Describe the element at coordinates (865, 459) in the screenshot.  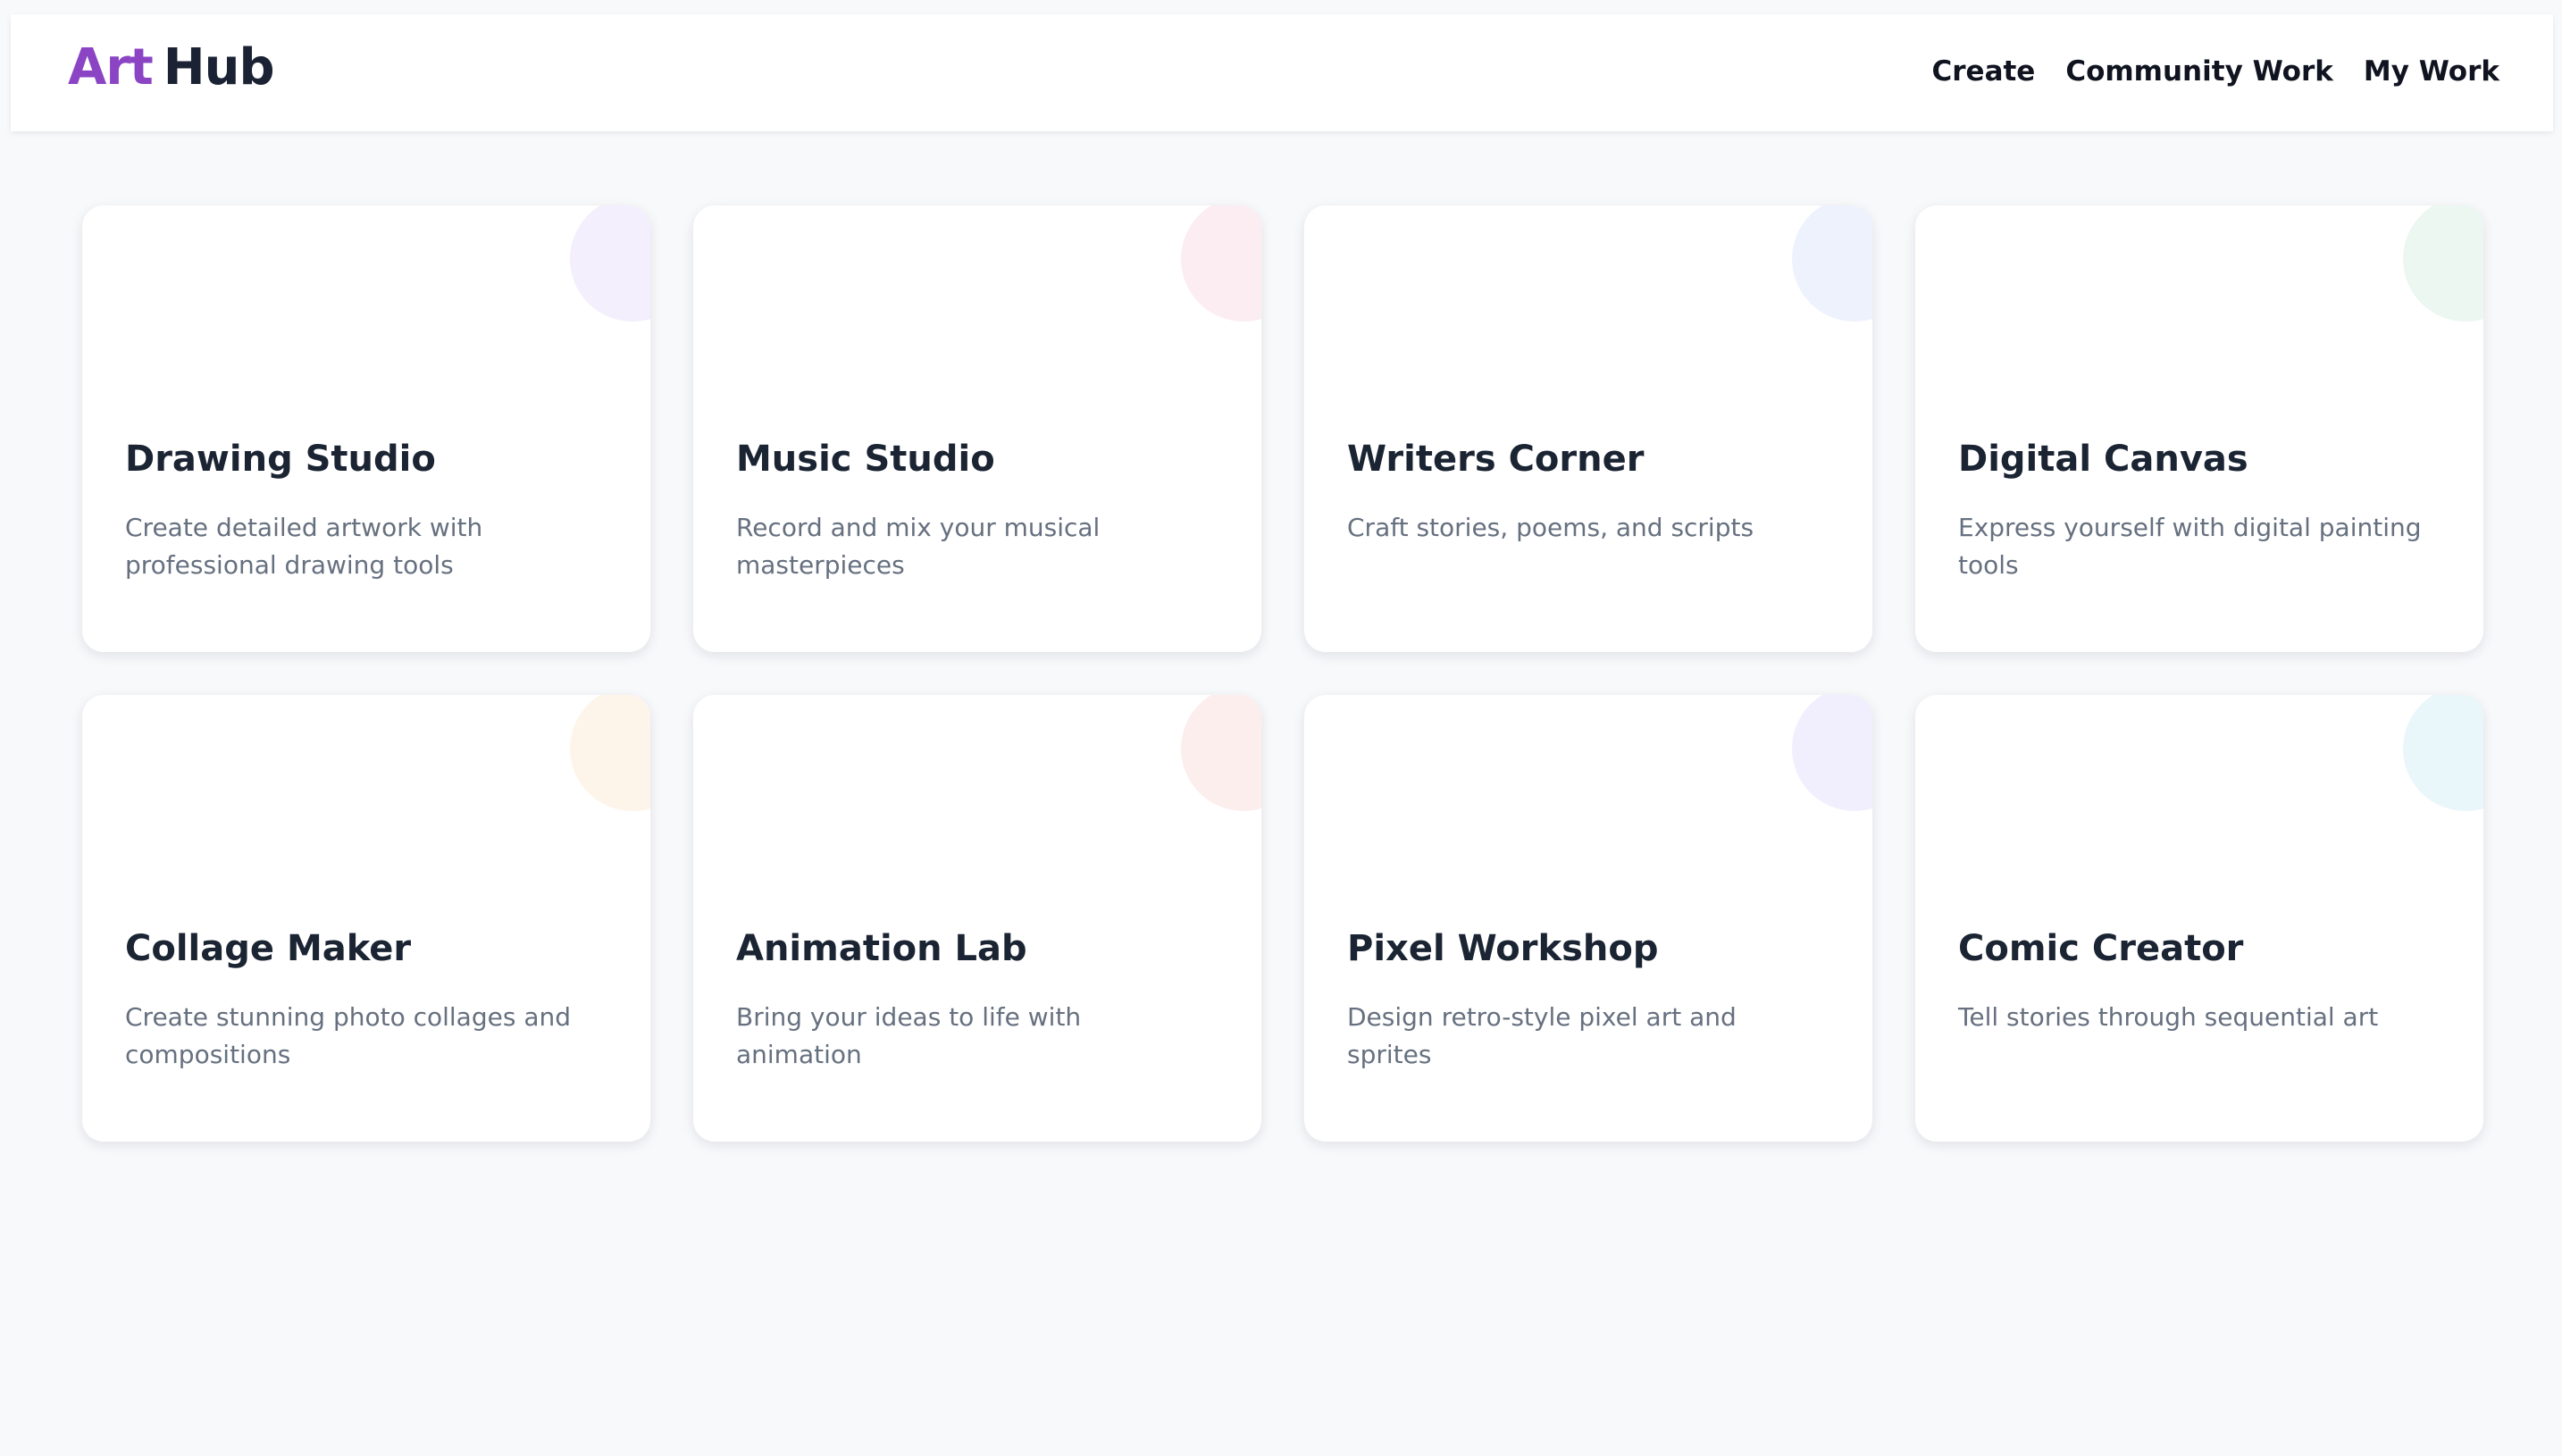
I see `card-title: Music Studio` at that location.